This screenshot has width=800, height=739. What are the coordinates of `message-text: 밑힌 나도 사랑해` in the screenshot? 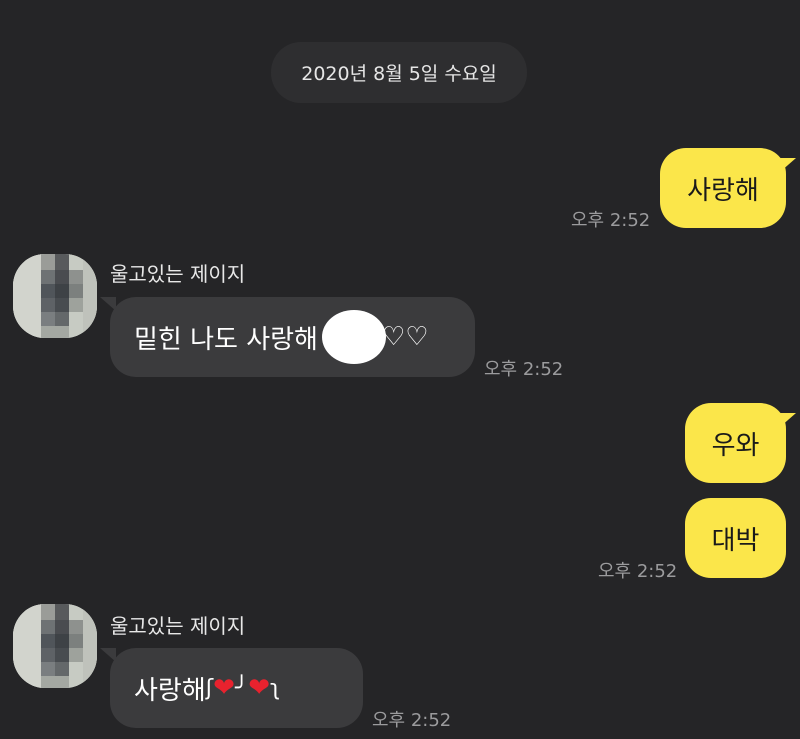 It's located at (226, 339).